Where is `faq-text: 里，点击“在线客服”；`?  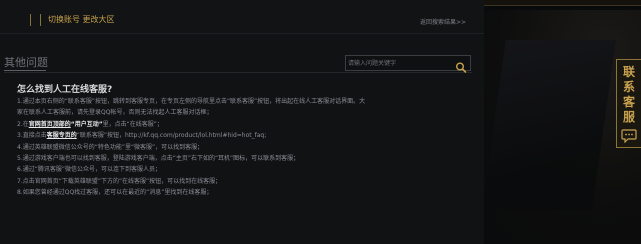 faq-text: 里，点击“在线客服”； is located at coordinates (132, 124).